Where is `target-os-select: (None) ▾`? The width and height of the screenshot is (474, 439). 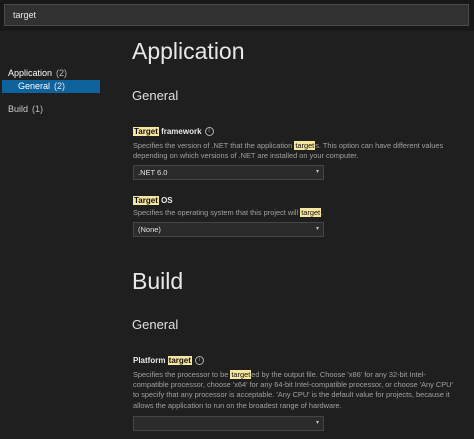 target-os-select: (None) ▾ is located at coordinates (228, 229).